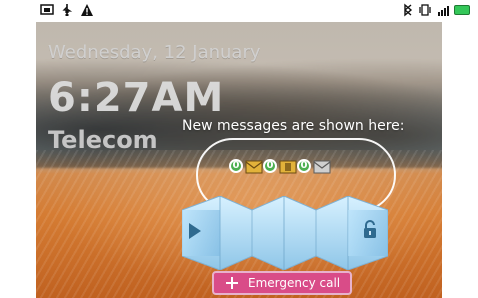 This screenshot has width=478, height=298. Describe the element at coordinates (87, 10) in the screenshot. I see `warning-icon` at that location.